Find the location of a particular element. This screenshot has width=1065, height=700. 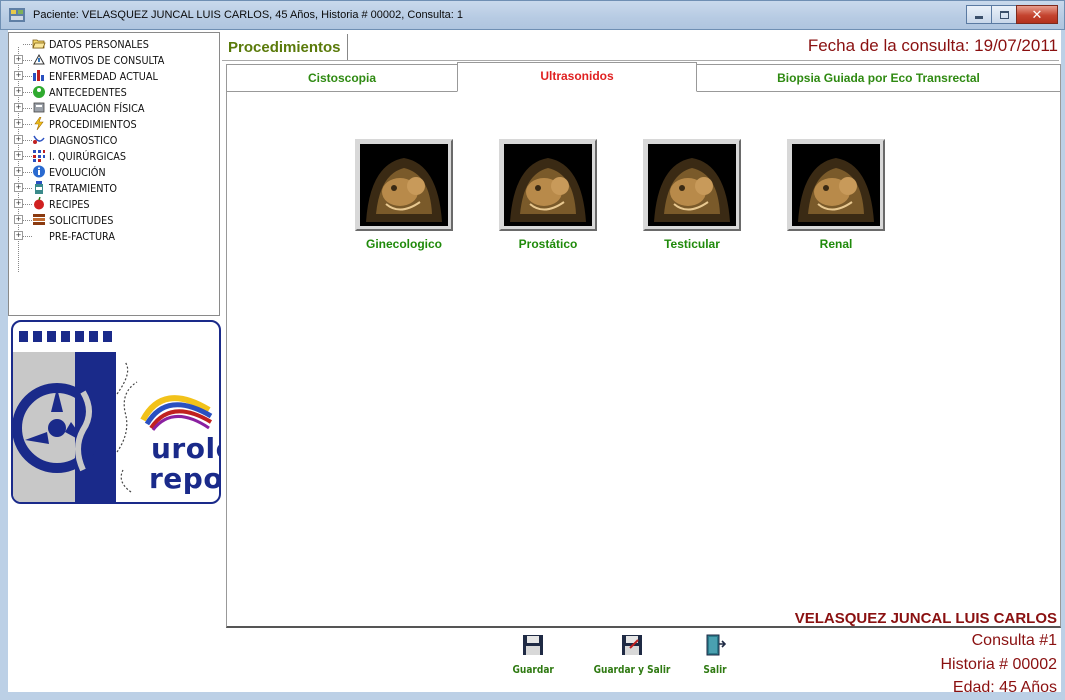

tree-label: TRATAMIENTO is located at coordinates (83, 188).